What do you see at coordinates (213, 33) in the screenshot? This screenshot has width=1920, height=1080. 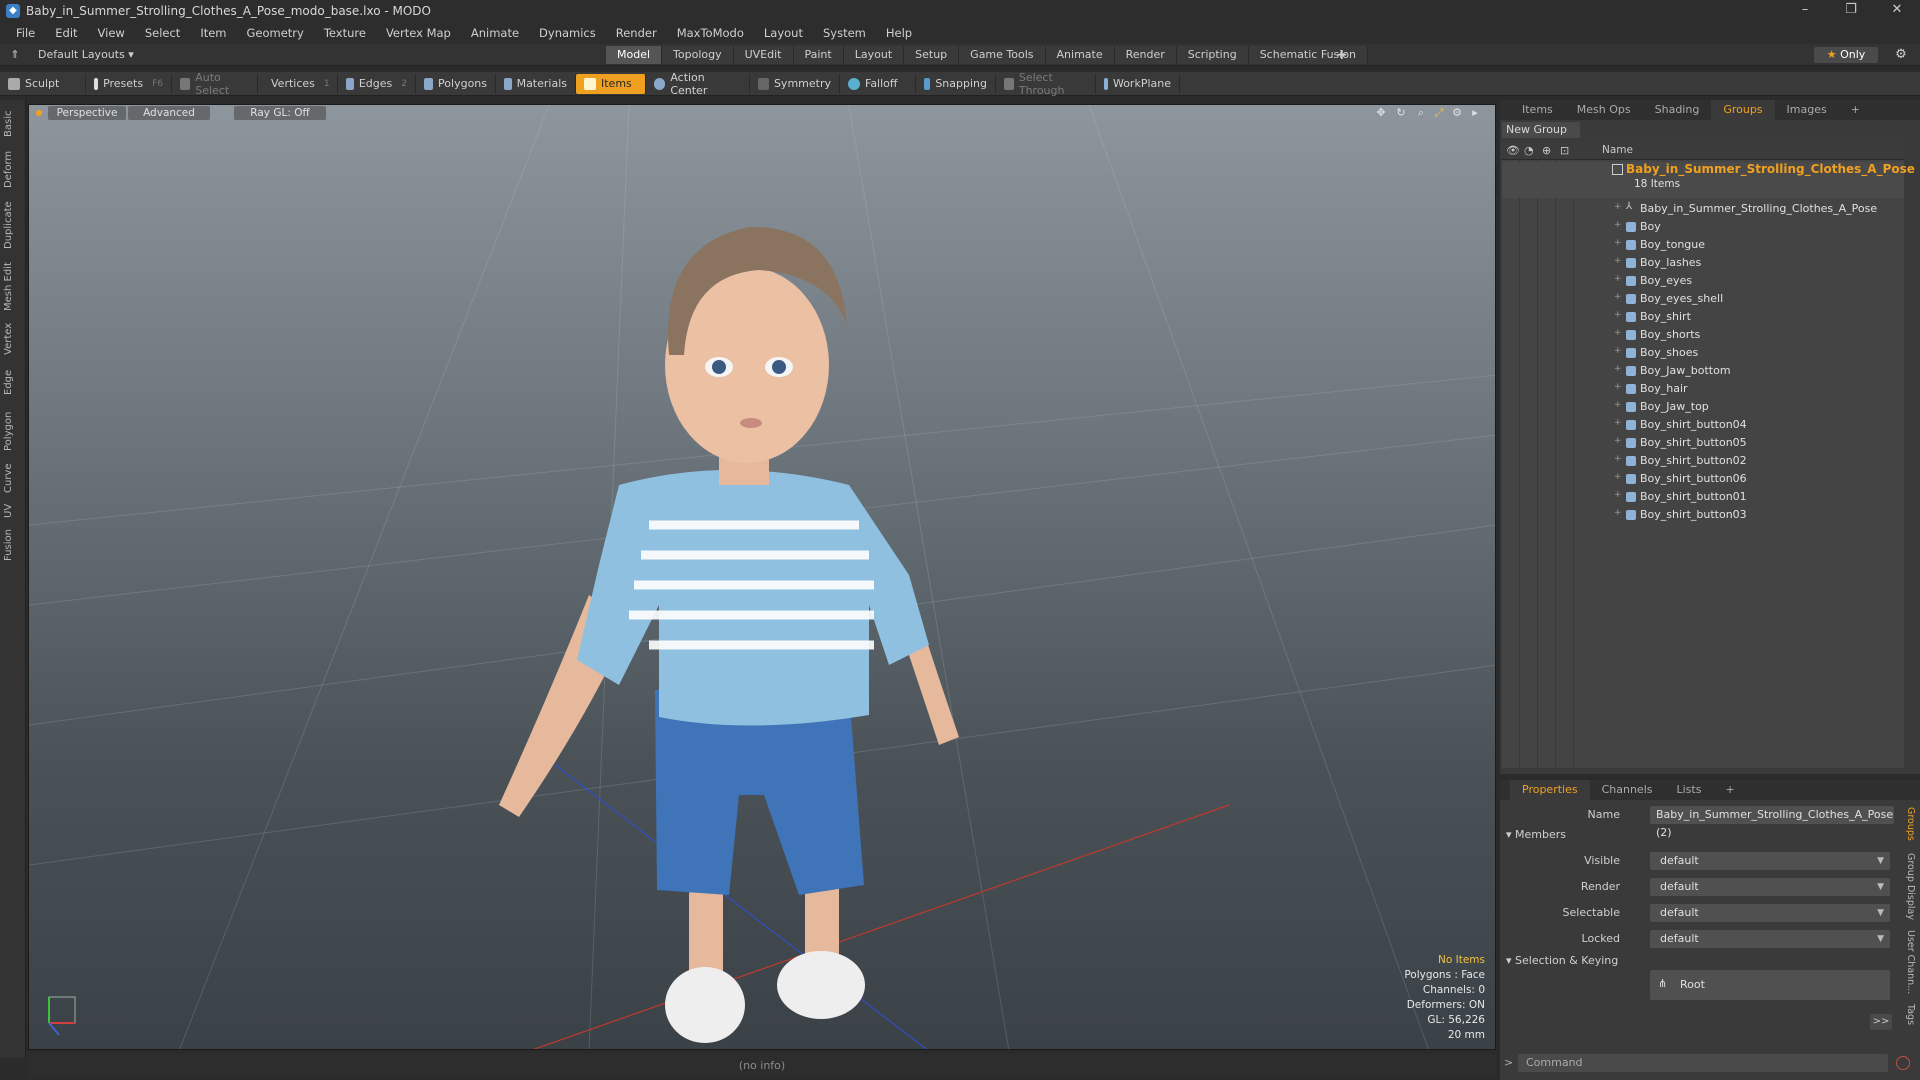 I see `menu-item-item: Item` at bounding box center [213, 33].